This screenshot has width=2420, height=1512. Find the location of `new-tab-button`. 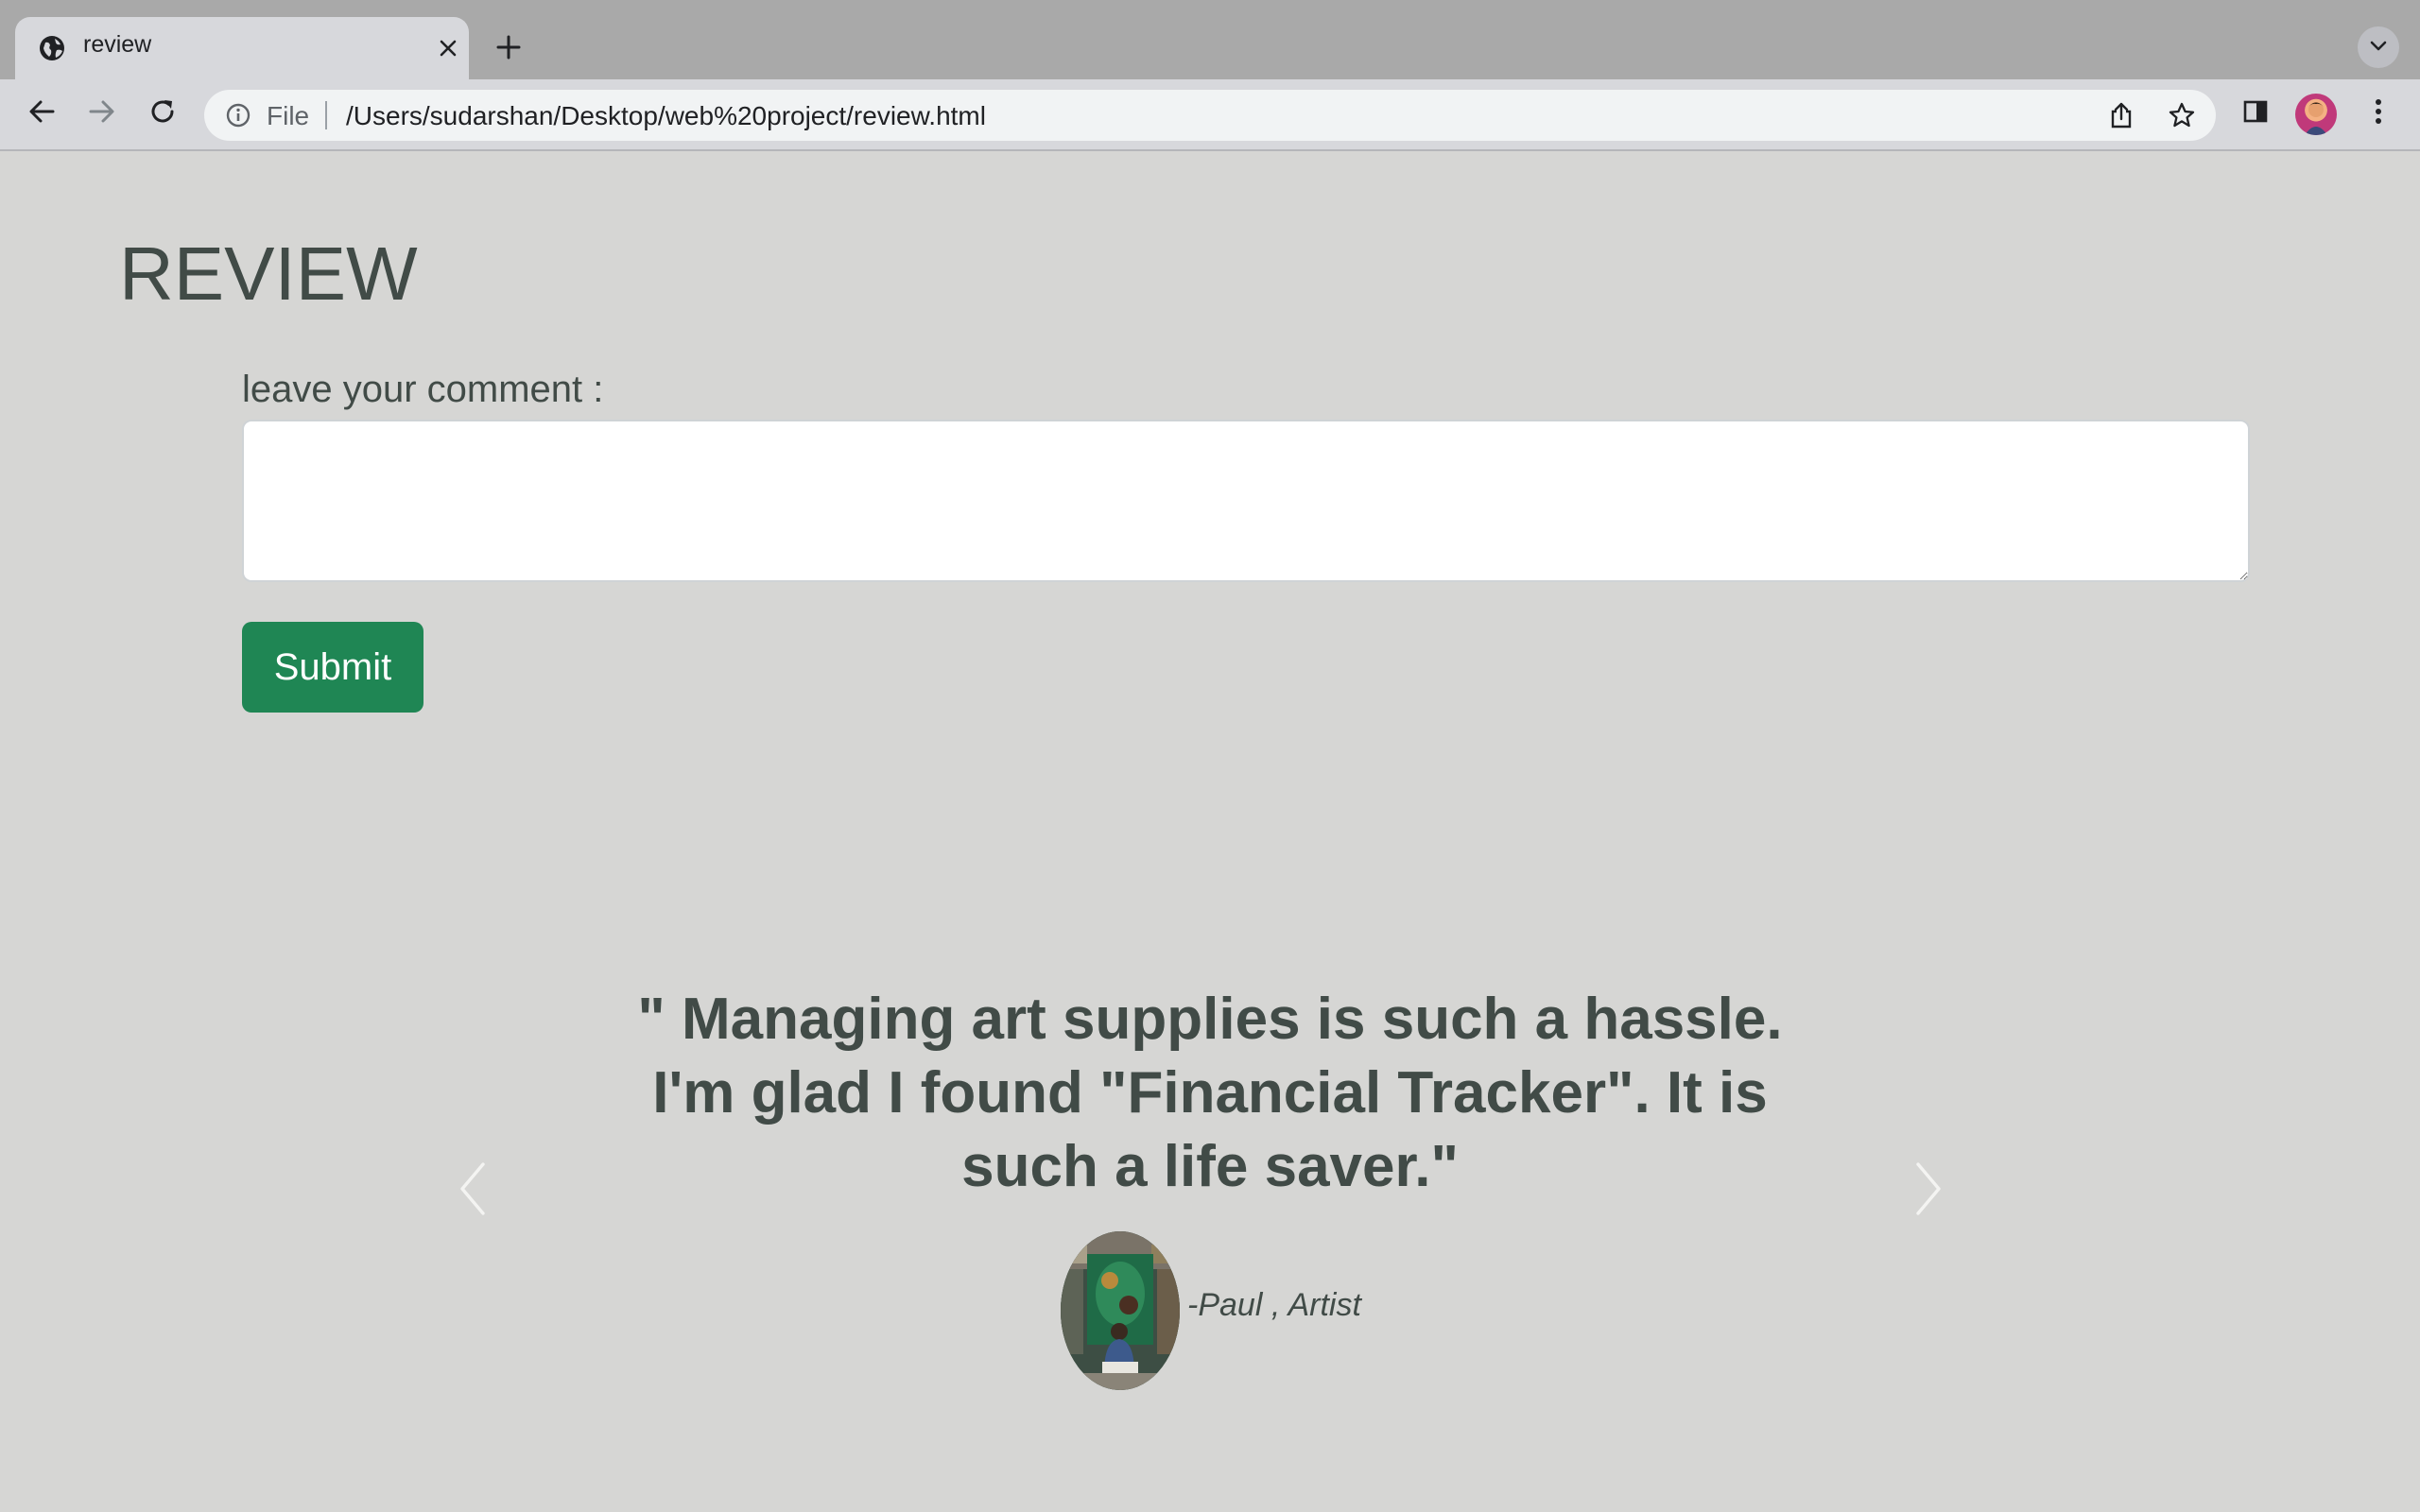

new-tab-button is located at coordinates (508, 49).